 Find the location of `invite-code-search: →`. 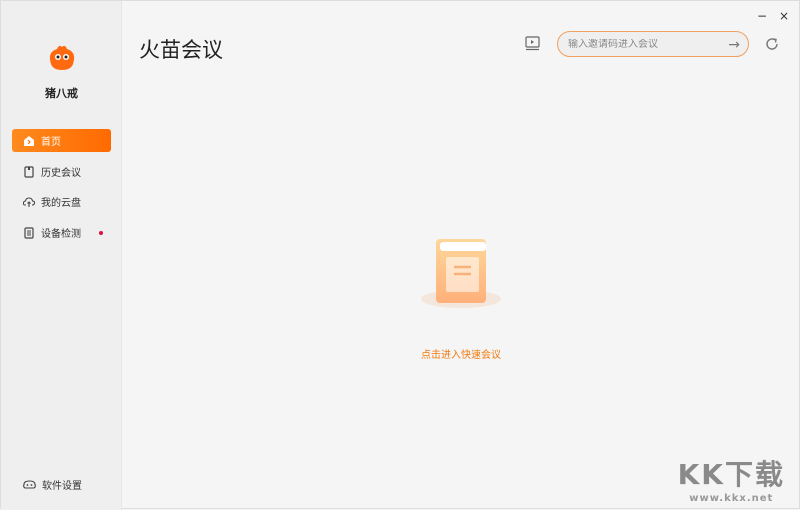

invite-code-search: → is located at coordinates (653, 44).